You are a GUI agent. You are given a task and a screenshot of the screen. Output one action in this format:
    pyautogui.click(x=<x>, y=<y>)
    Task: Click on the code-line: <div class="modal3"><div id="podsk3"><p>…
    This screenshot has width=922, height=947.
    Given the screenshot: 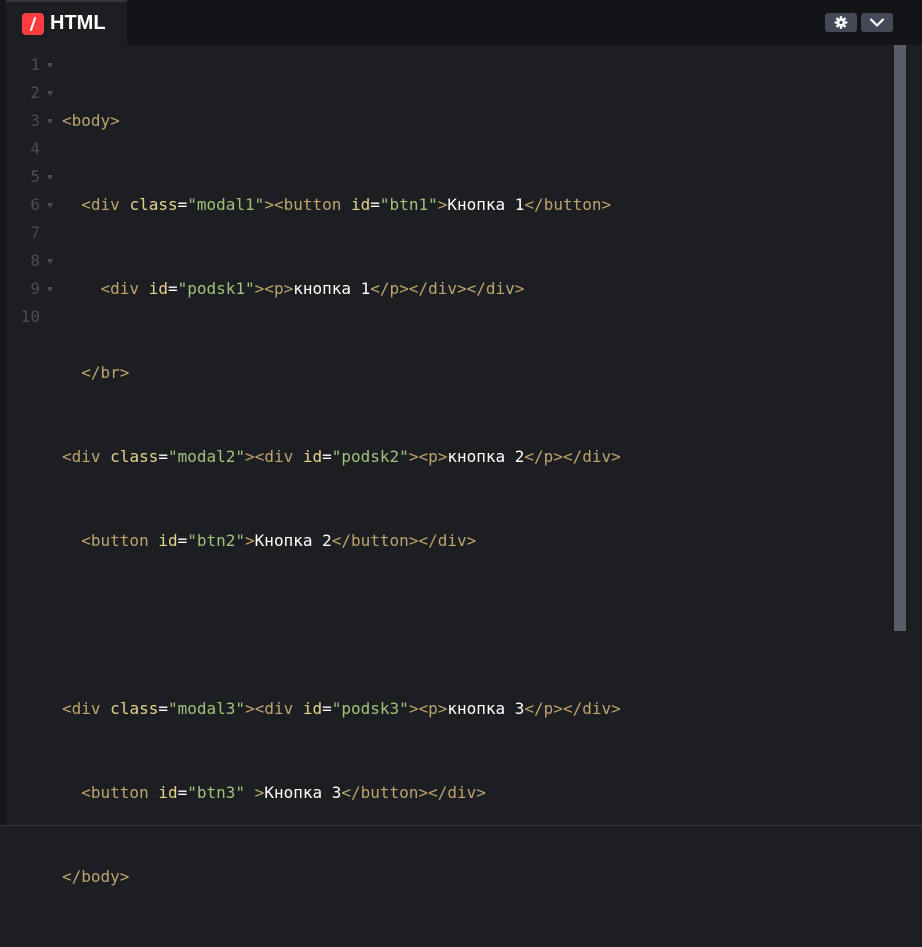 What is the action you would take?
    pyautogui.click(x=472, y=709)
    